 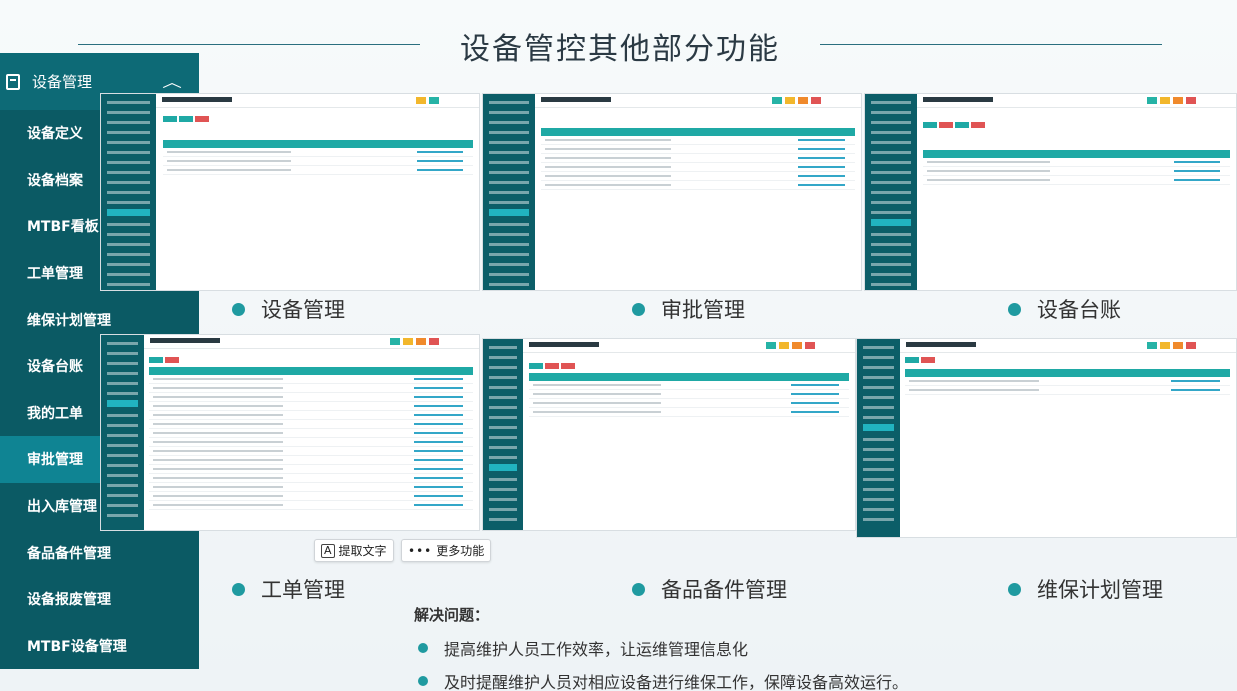 What do you see at coordinates (362, 551) in the screenshot?
I see `extract-text-label: 提取文字` at bounding box center [362, 551].